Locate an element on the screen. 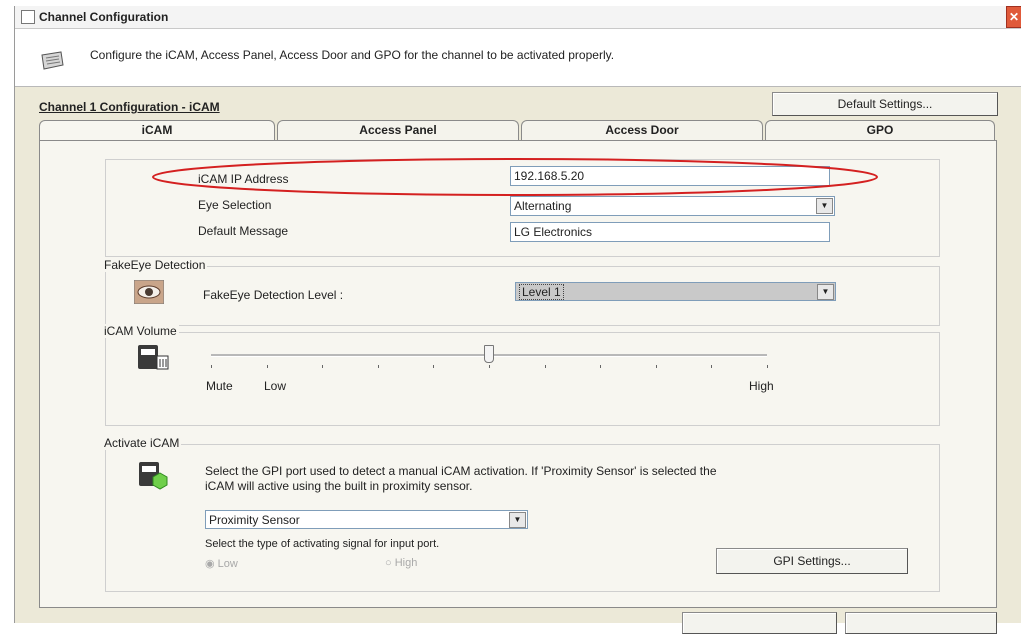  eye-icon is located at coordinates (149, 292).